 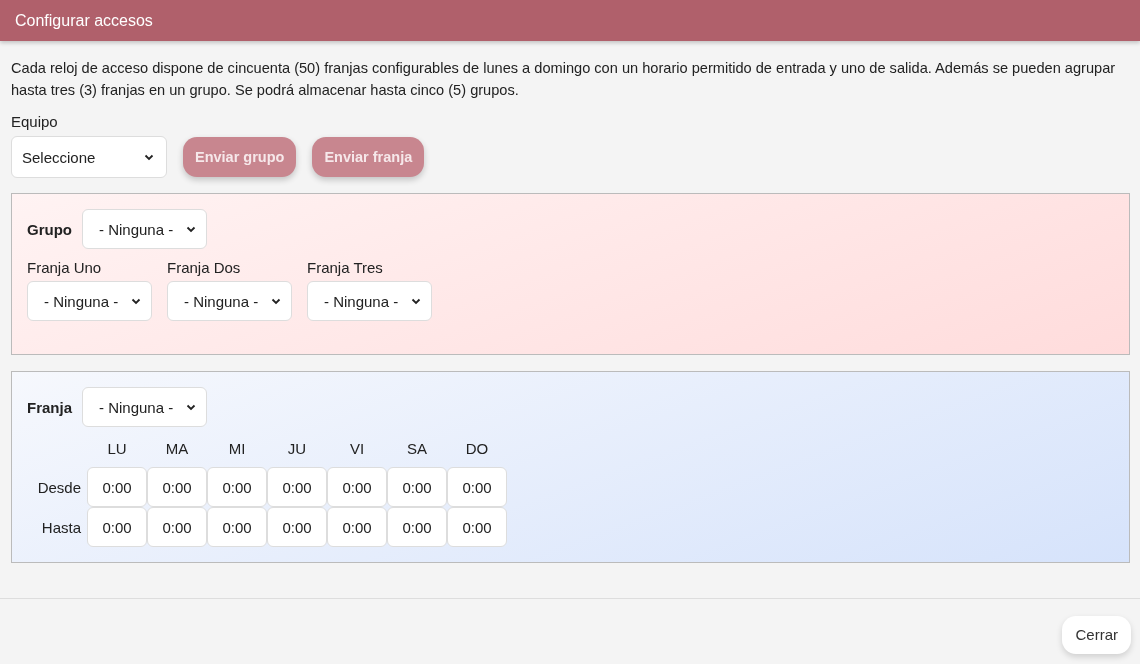 I want to click on row-label: Desde, so click(x=59, y=487).